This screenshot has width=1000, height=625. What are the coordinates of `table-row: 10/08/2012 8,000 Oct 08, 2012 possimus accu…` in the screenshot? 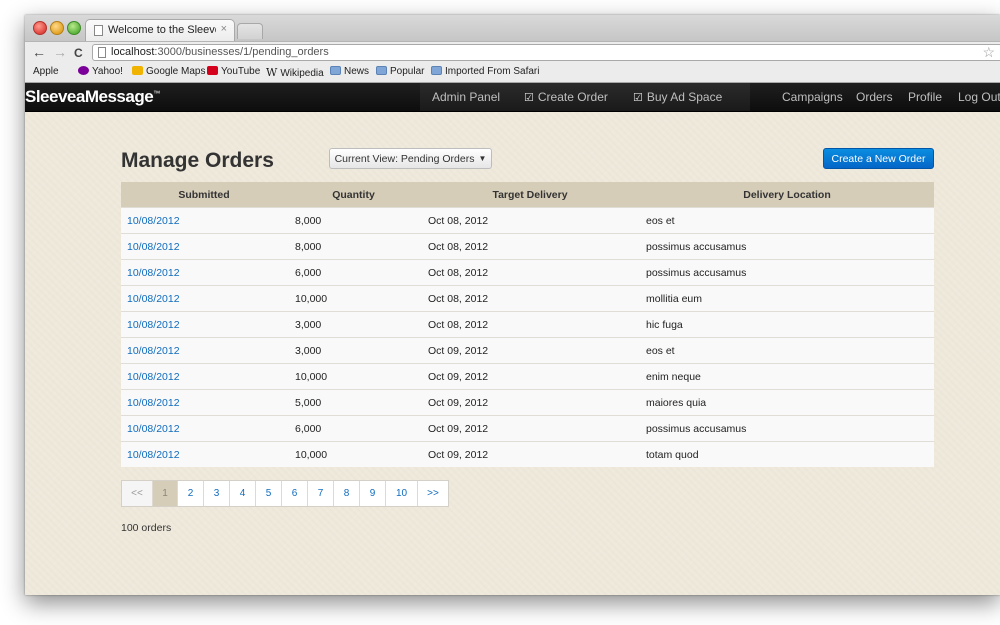 It's located at (527, 246).